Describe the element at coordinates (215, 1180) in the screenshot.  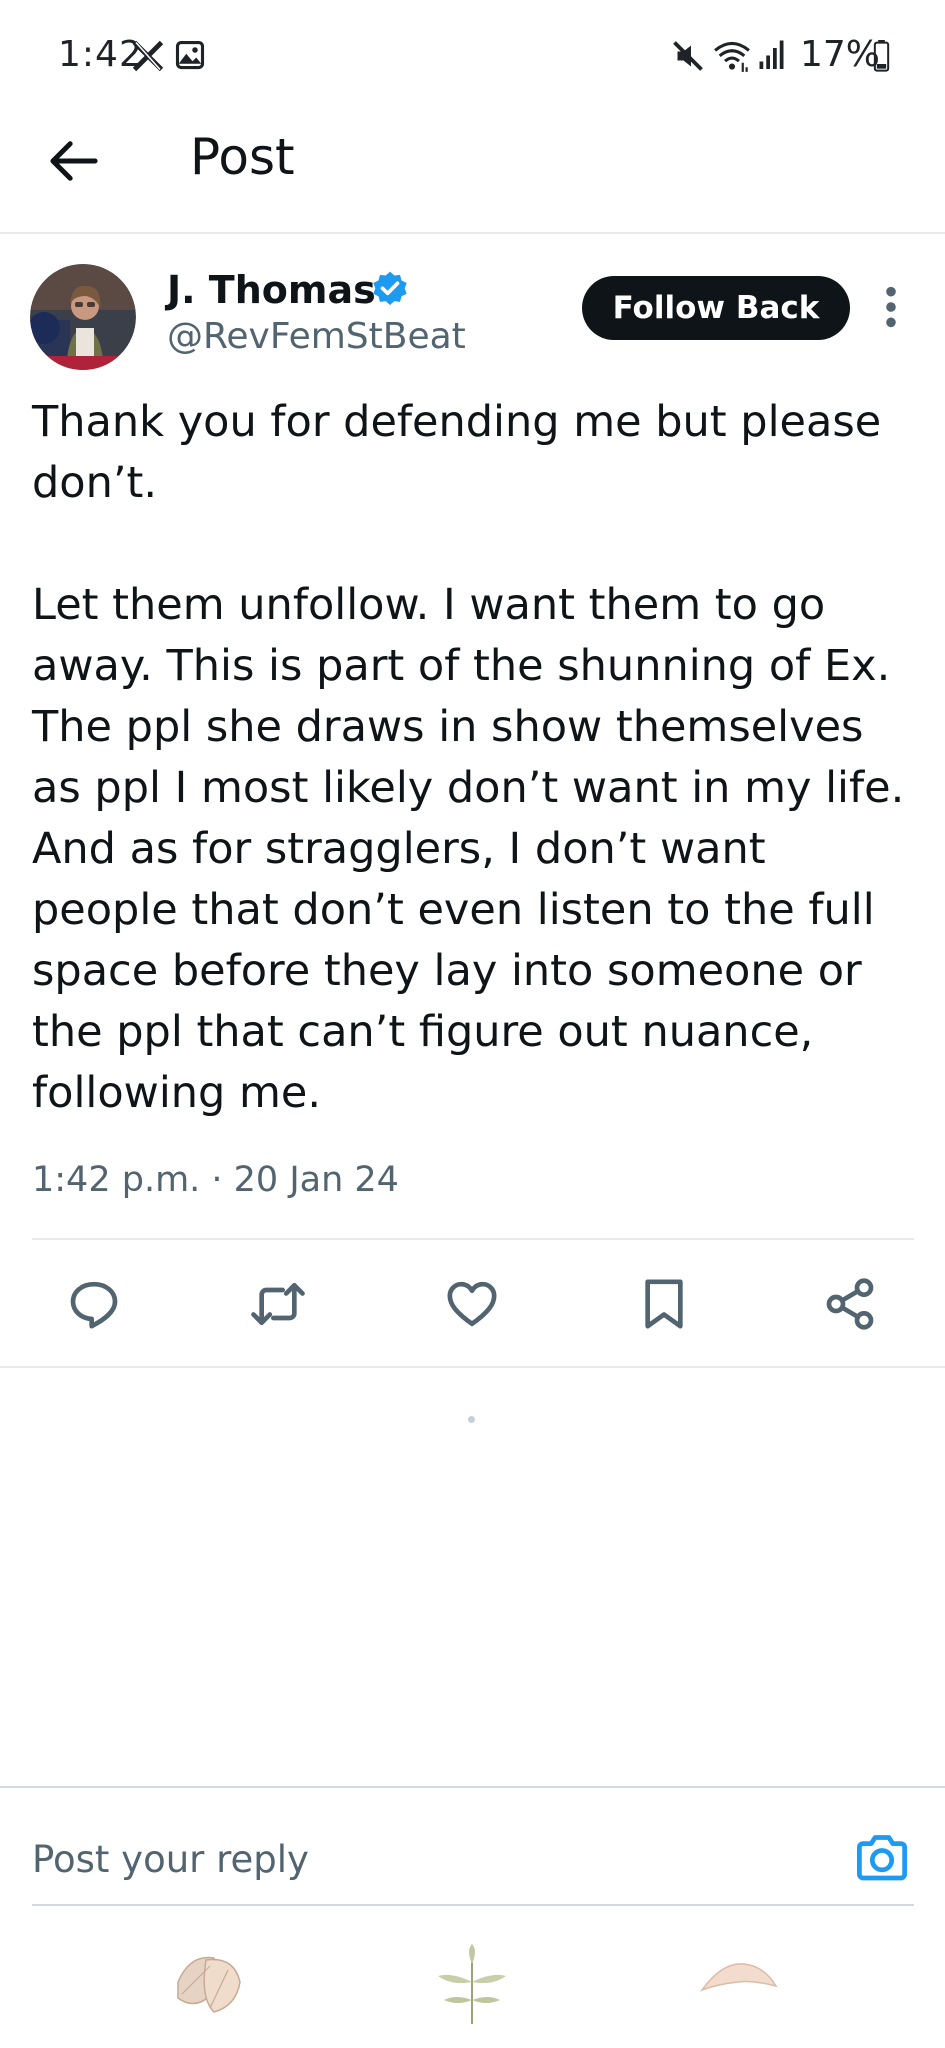
I see `post-timestamp: 1:42 p.m. · 20 Jan 24` at that location.